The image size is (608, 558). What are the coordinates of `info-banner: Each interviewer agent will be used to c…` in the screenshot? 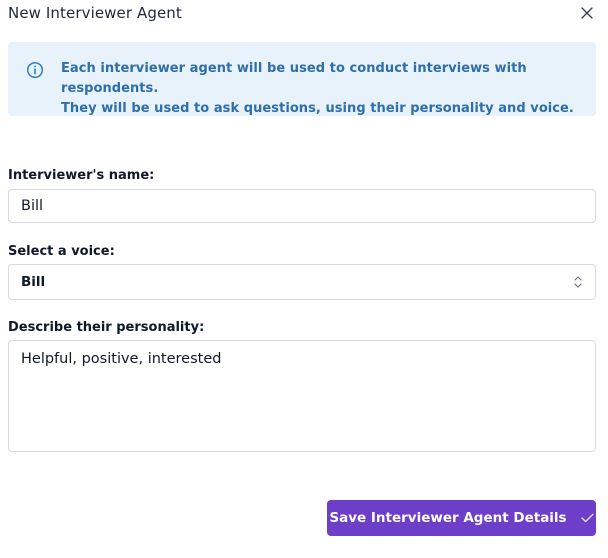 It's located at (302, 79).